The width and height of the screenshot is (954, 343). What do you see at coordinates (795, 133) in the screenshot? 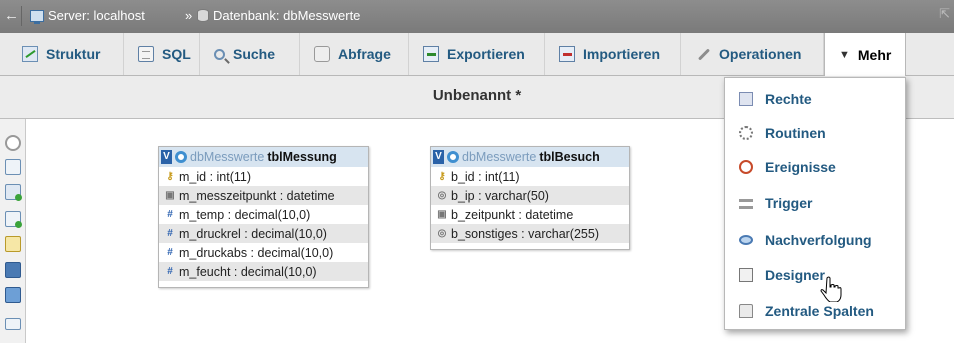
I see `menu-item-label: Routinen` at bounding box center [795, 133].